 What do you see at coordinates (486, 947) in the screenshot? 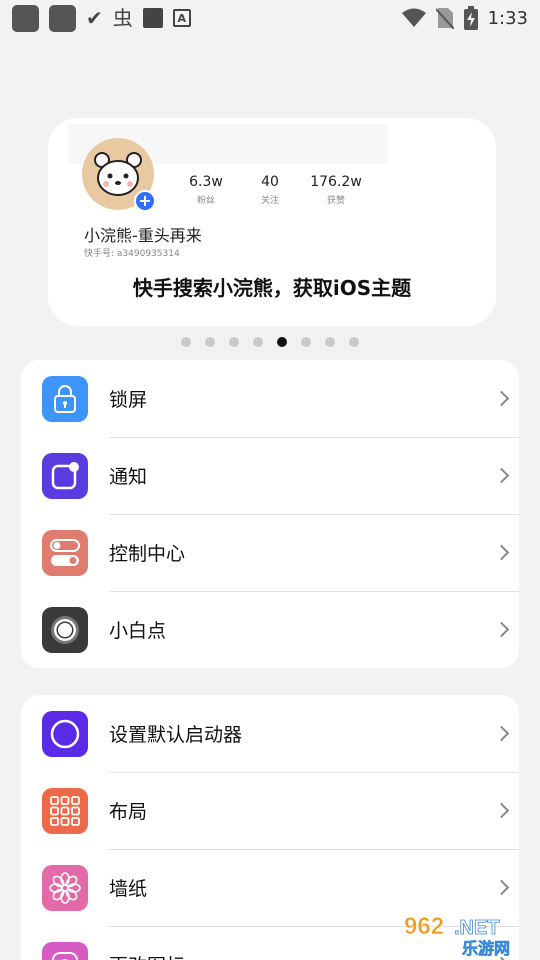
I see `svg-text: 乐游网` at bounding box center [486, 947].